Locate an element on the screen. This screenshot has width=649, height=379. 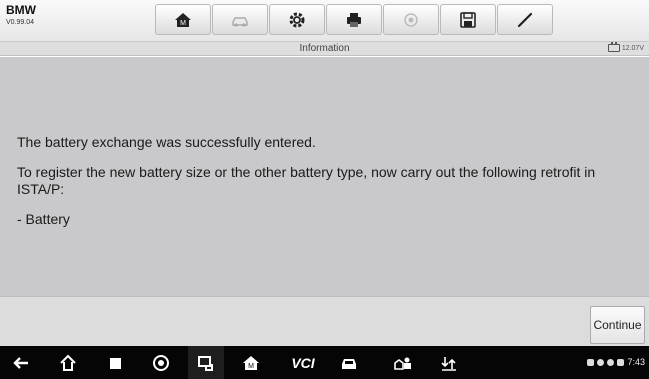
action-bar: Continue is located at coordinates (324, 321).